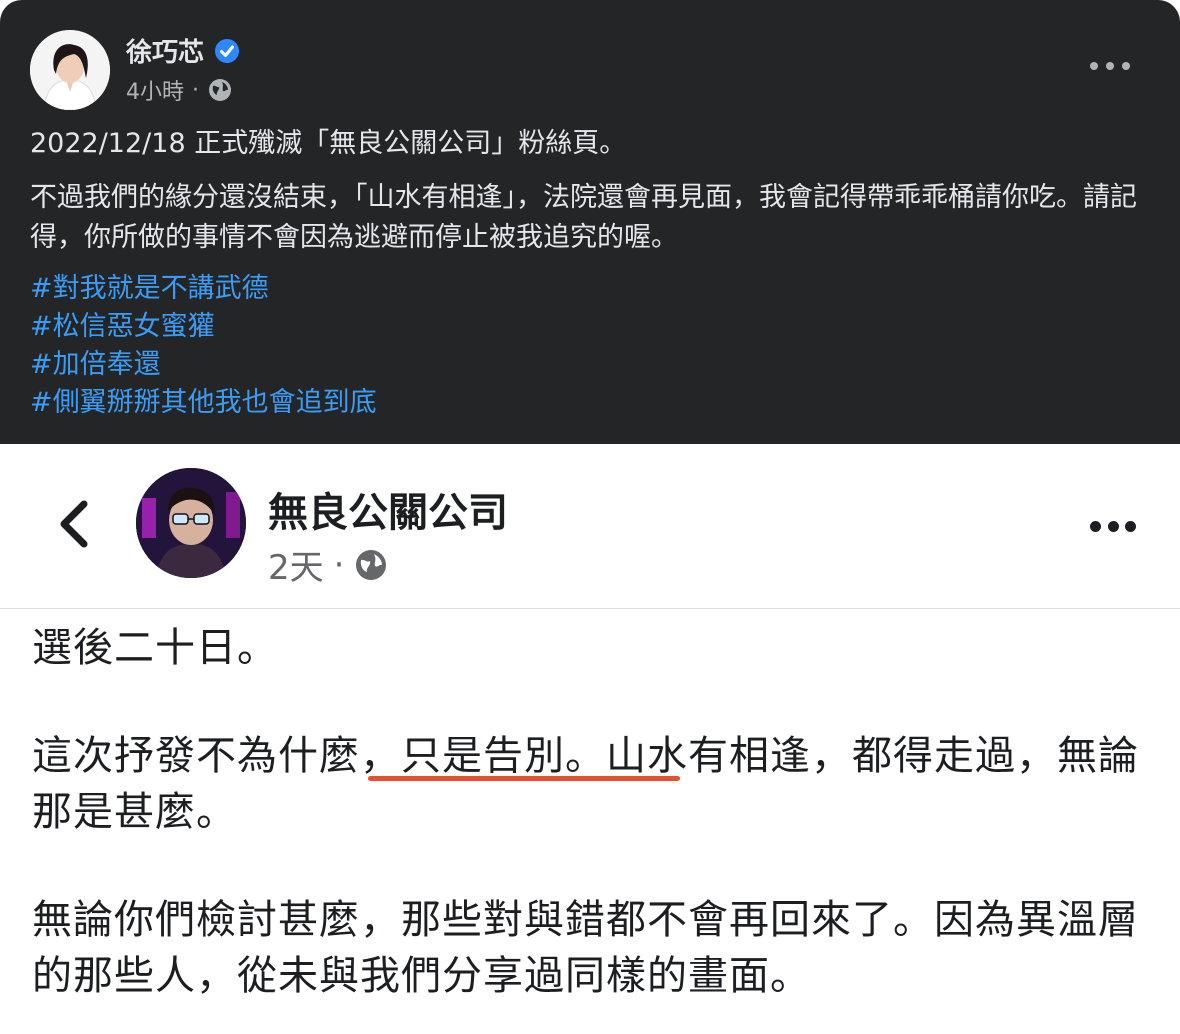 The height and width of the screenshot is (1034, 1180). I want to click on embedded-paragraph-2: 這次抒發不為什麼，只是告別。山水有相逢，都得走過，無論那是甚麼。, so click(585, 784).